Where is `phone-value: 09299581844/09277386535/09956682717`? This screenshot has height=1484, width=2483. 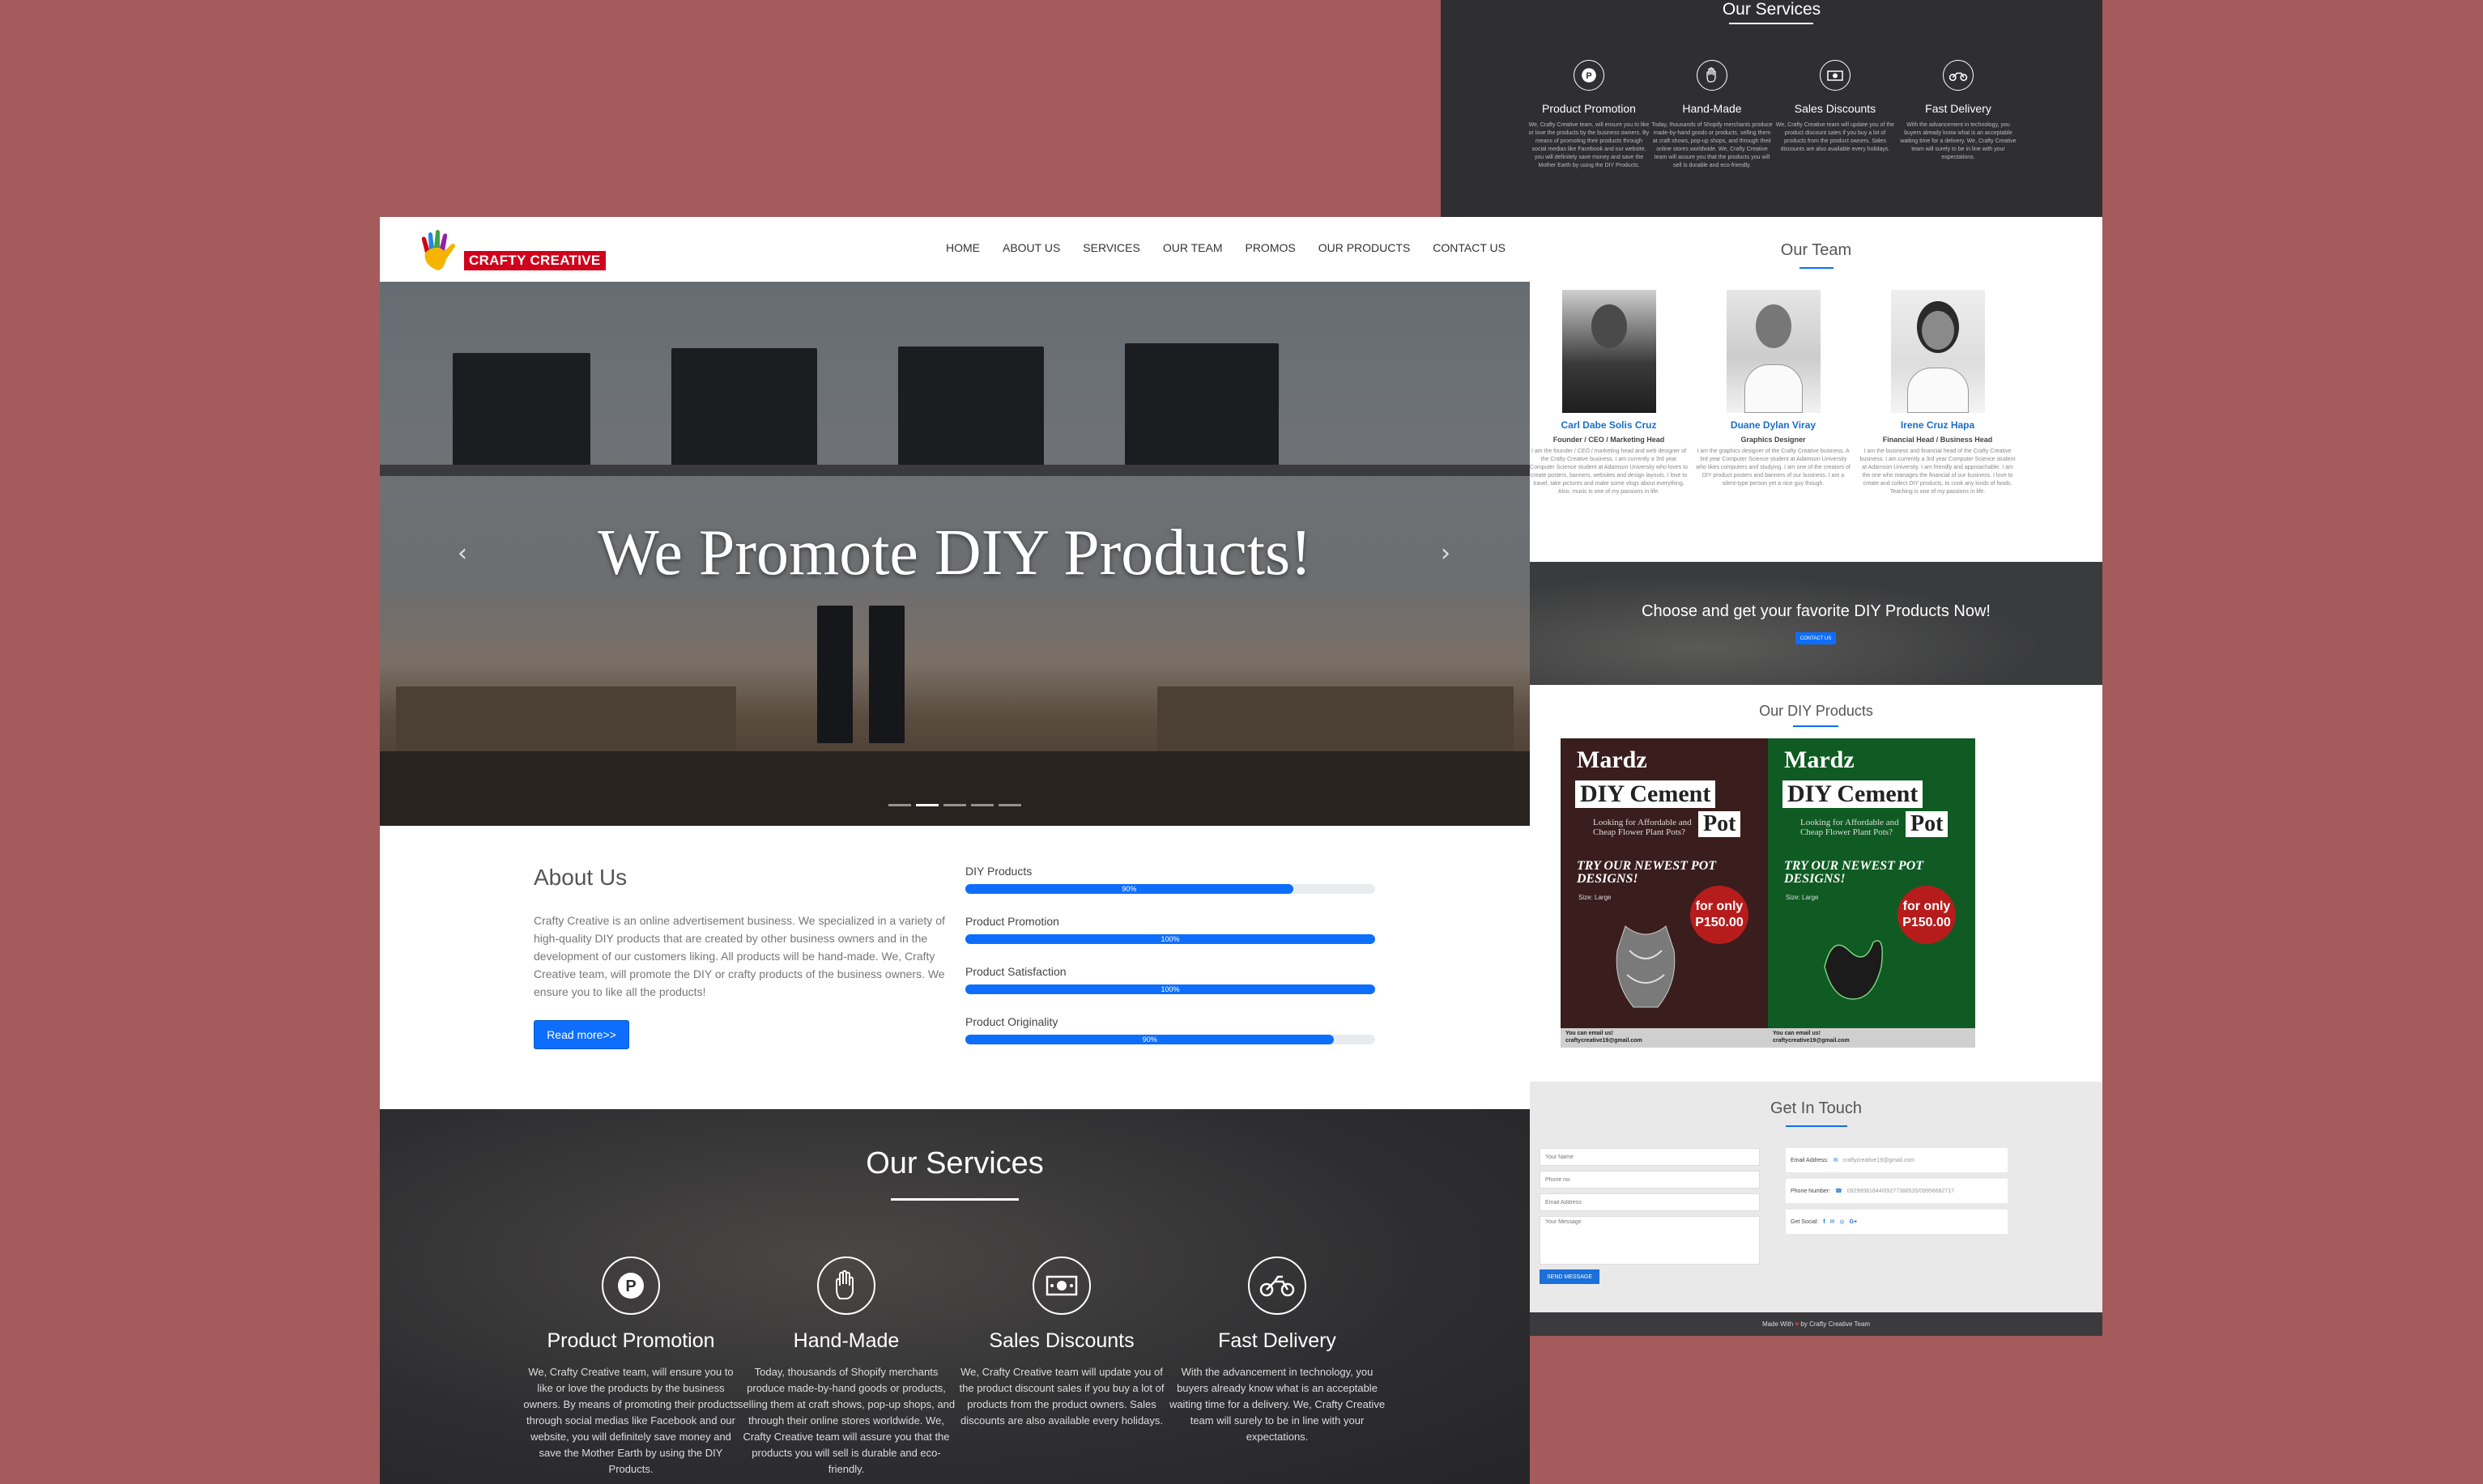
phone-value: 09299581844/09277386535/09956682717 is located at coordinates (1901, 1191).